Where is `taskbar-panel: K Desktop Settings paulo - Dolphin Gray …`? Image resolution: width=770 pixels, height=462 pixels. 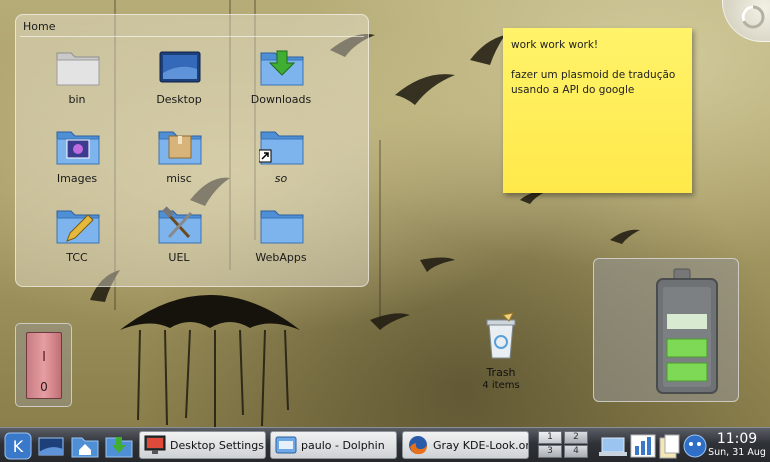
taskbar-panel: K Desktop Settings paulo - Dolphin Gray … is located at coordinates (385, 444).